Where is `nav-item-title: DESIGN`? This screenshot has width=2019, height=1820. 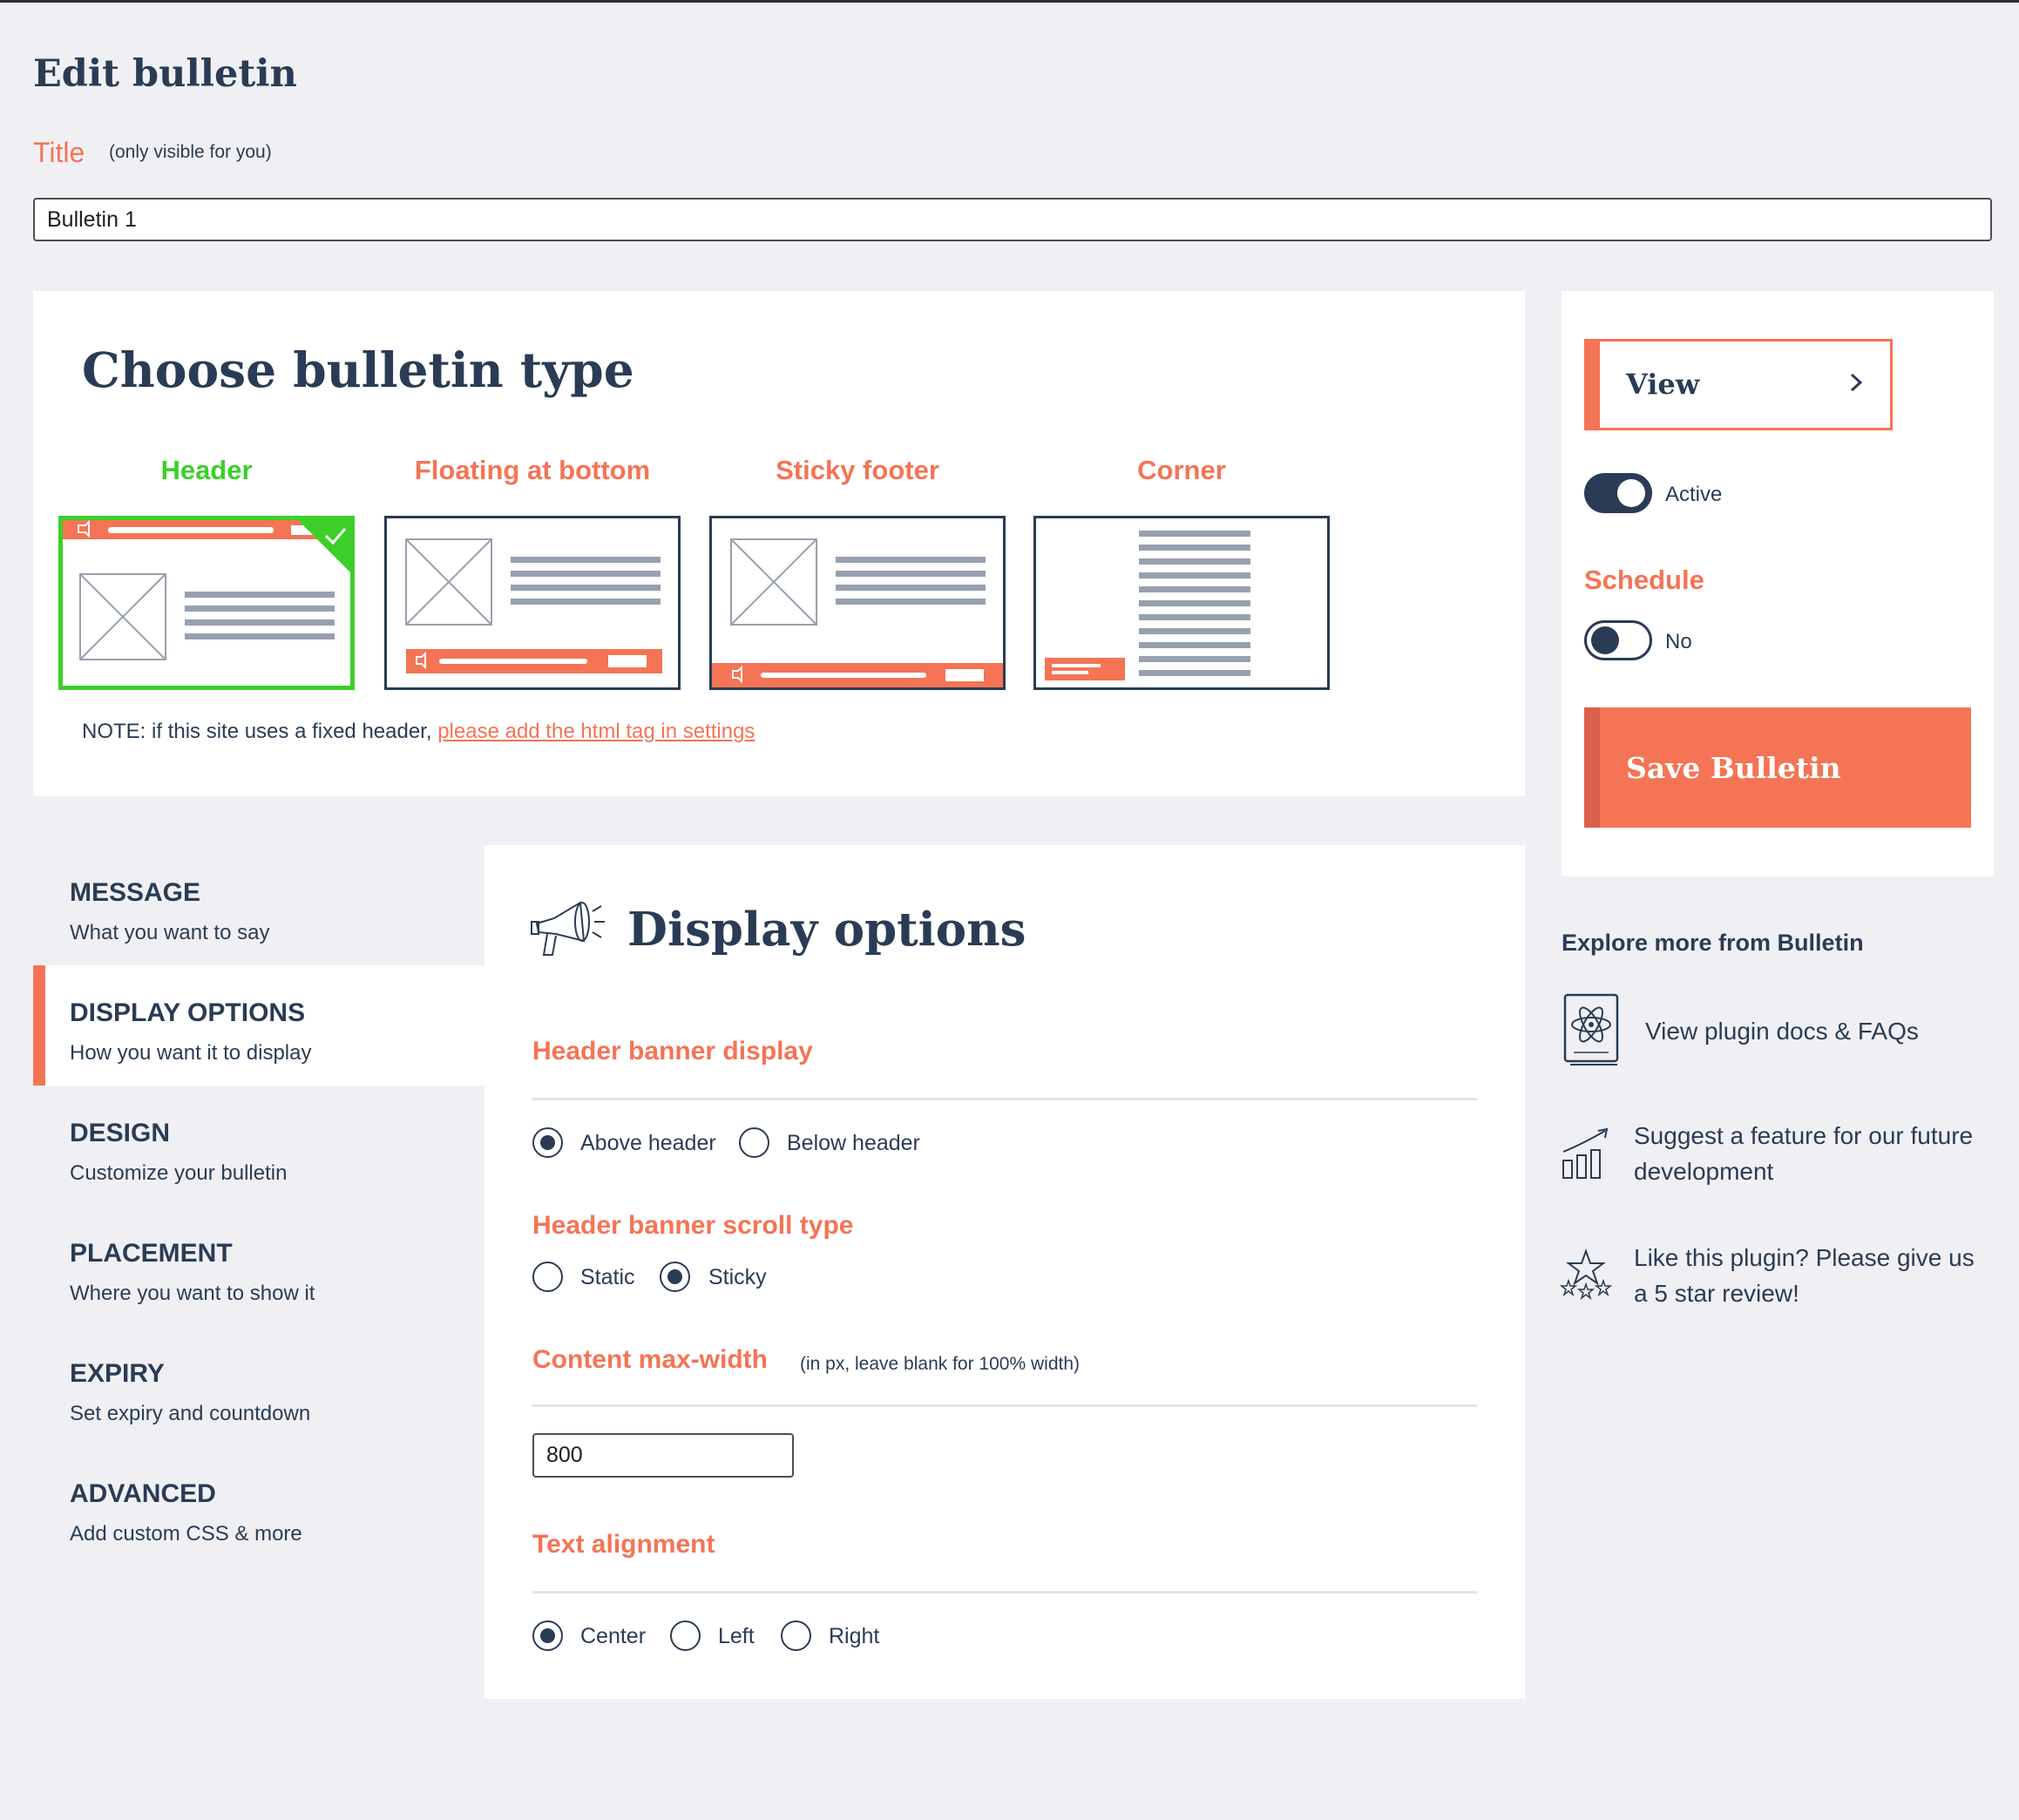 nav-item-title: DESIGN is located at coordinates (120, 1133).